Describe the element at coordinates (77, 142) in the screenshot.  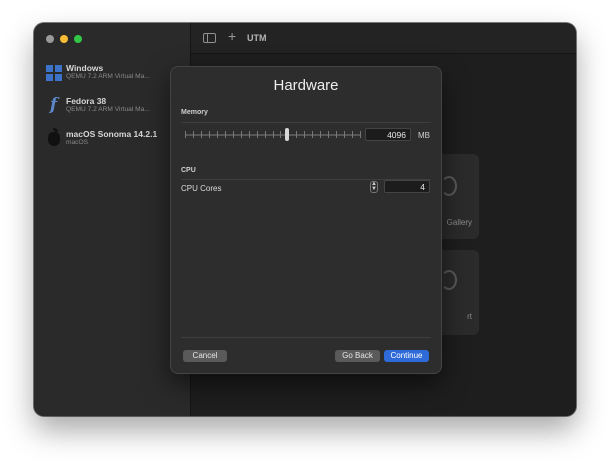
I see `vm-subtitle: macOS` at that location.